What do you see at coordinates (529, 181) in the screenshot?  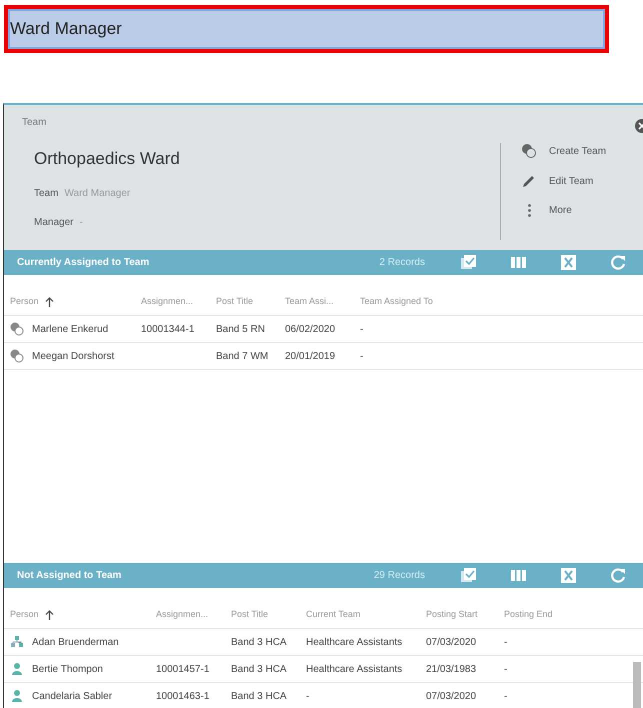 I see `pencil-icon` at bounding box center [529, 181].